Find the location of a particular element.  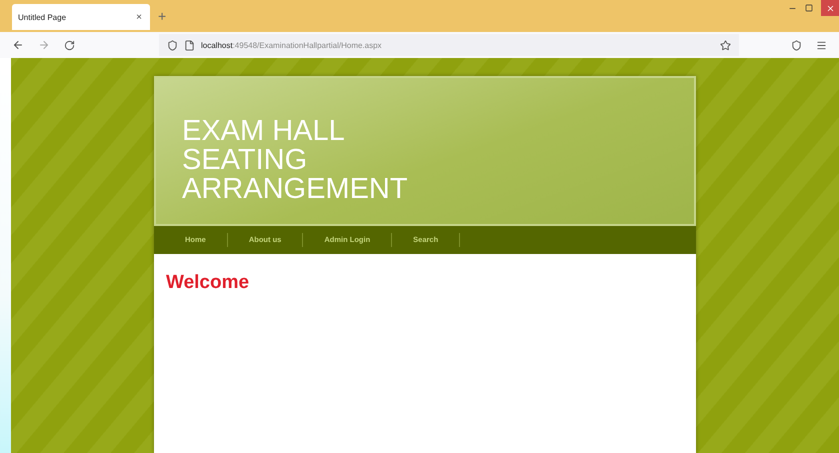

bookmark-star-icon is located at coordinates (725, 45).